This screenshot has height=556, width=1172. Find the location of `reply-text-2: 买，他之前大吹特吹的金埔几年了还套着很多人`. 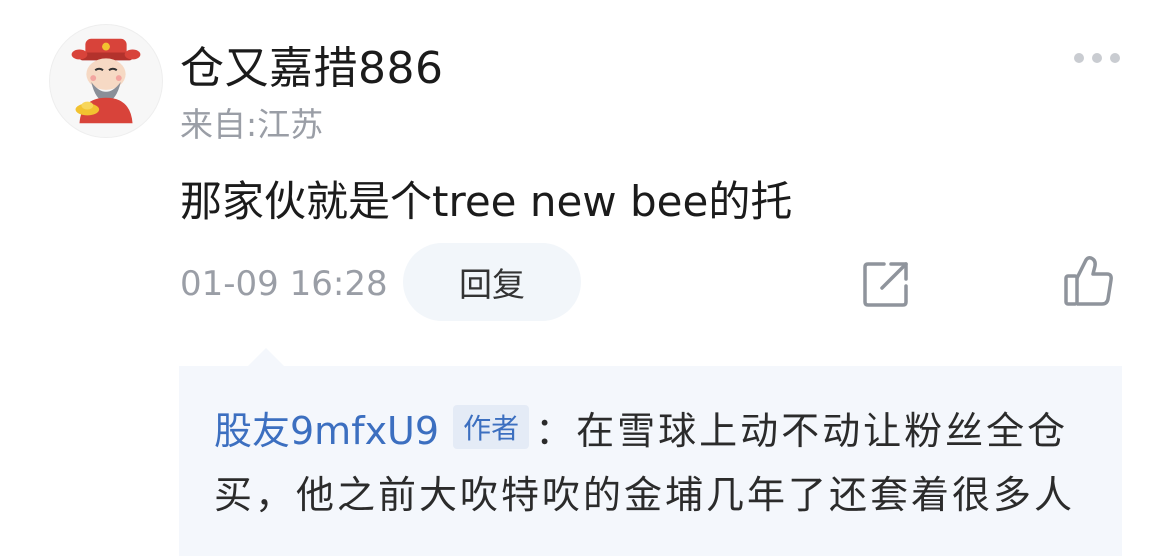

reply-text-2: 买，他之前大吹特吹的金埔几年了还套着很多人 is located at coordinates (645, 495).